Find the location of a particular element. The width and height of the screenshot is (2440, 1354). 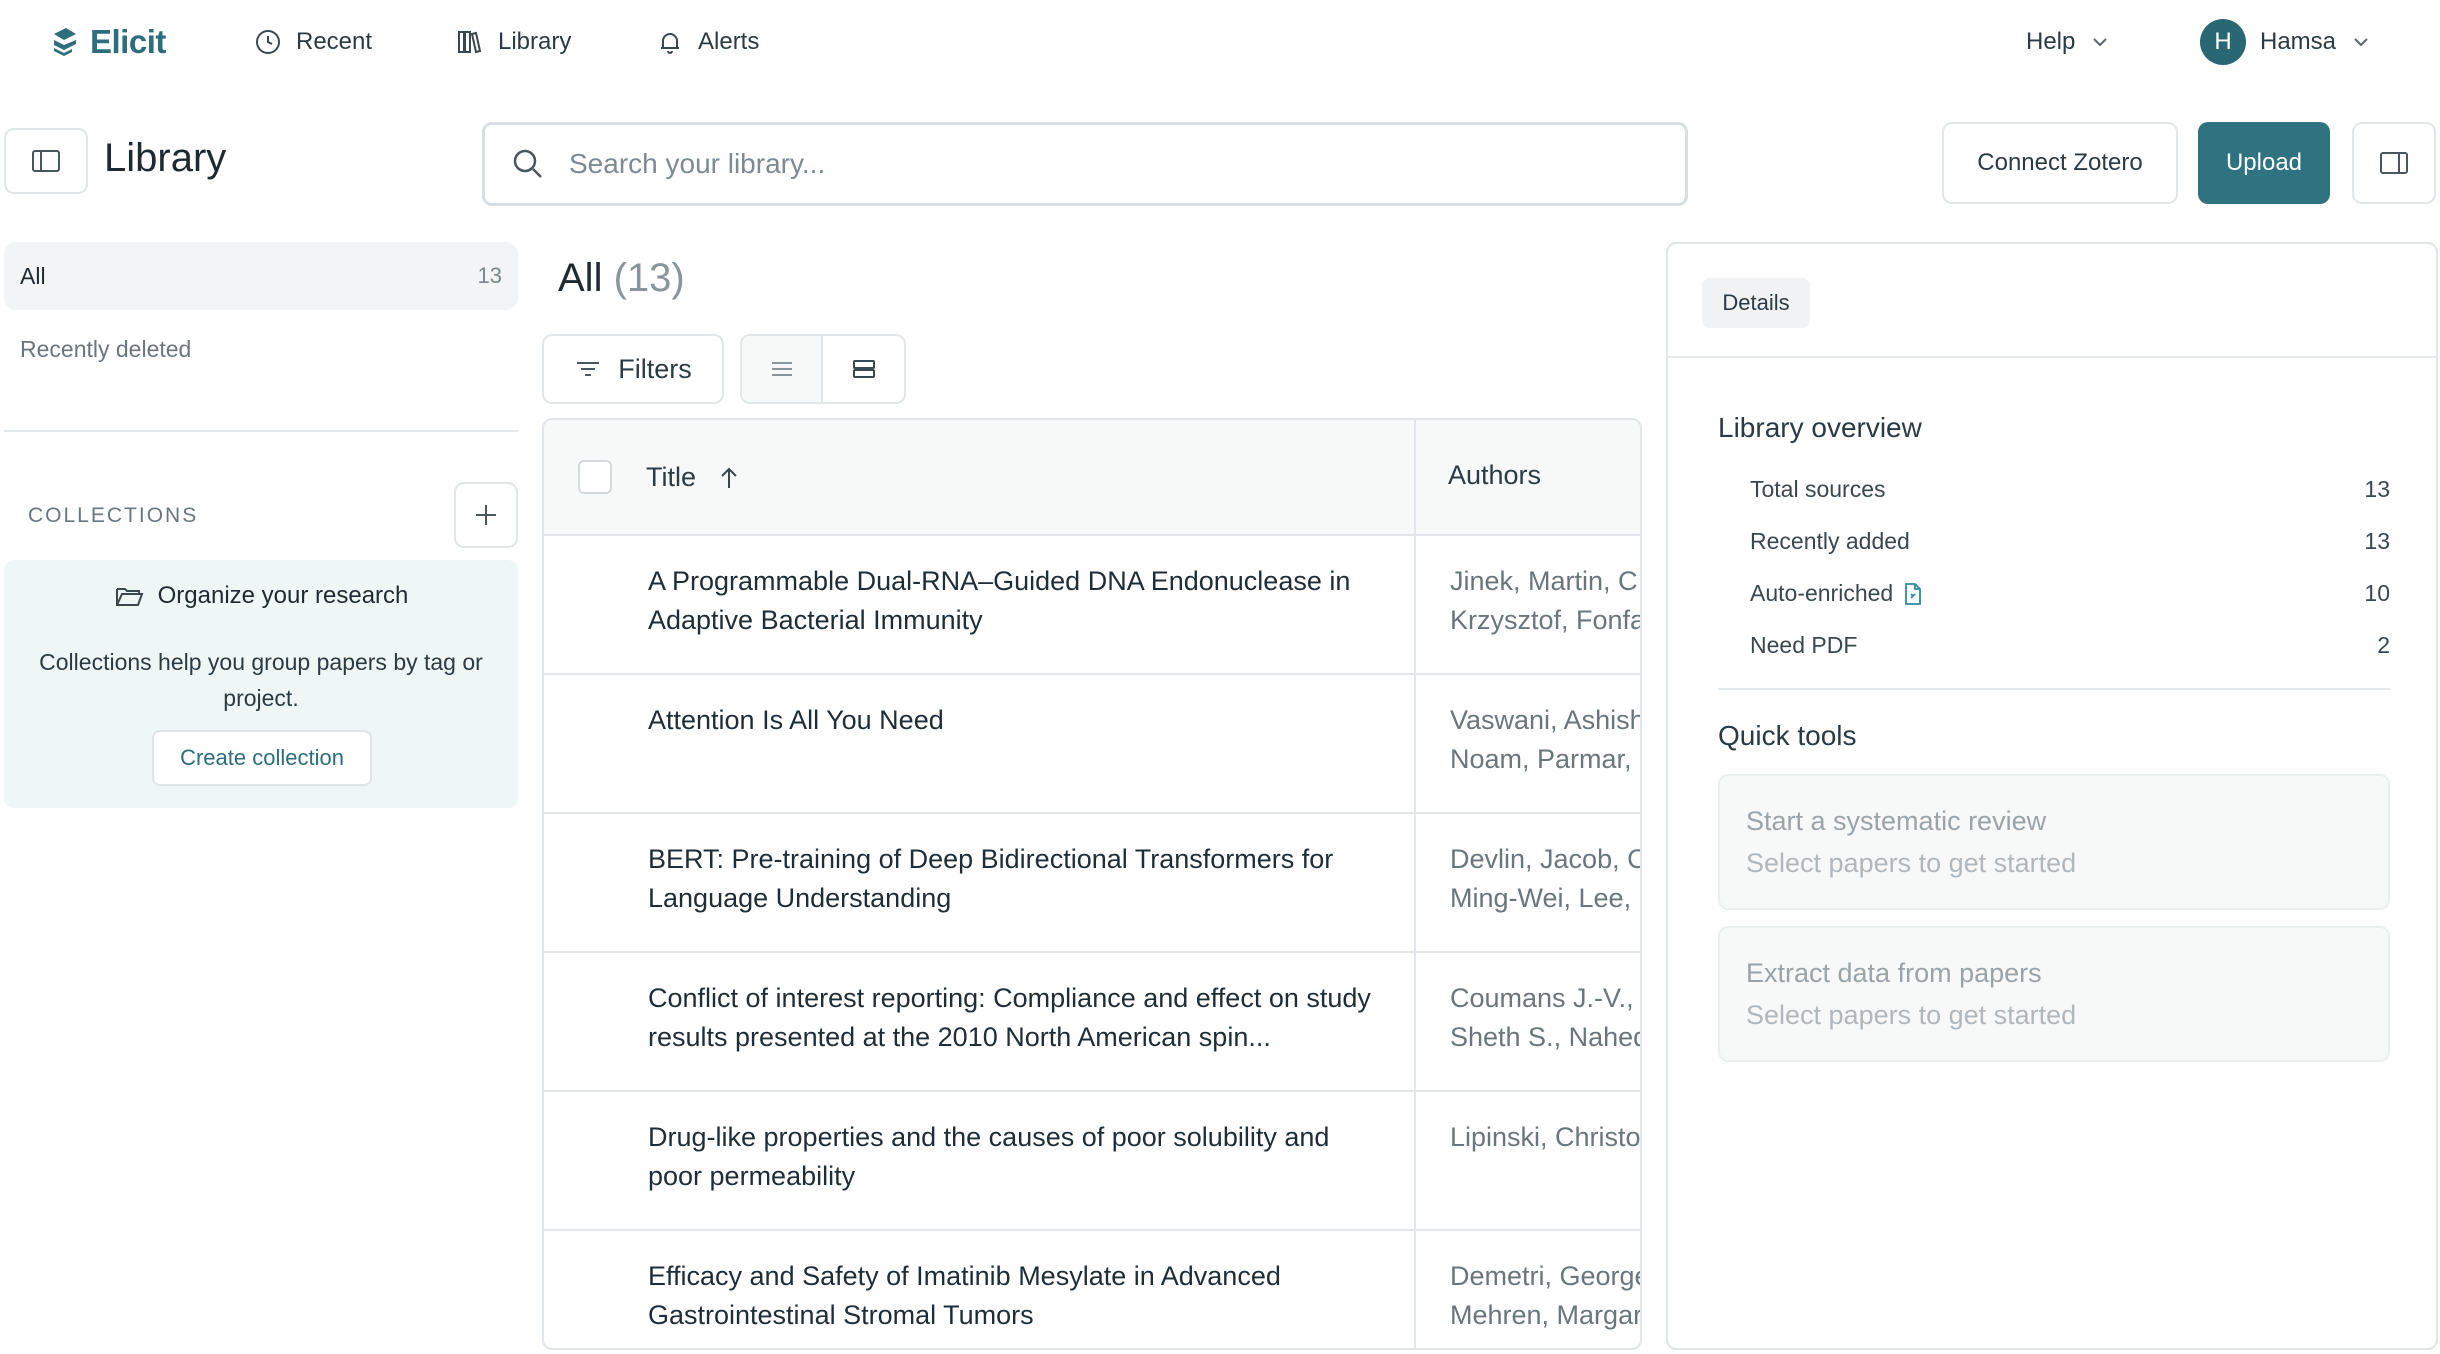

tool-subtitle: Select papers to get started is located at coordinates (1911, 863).